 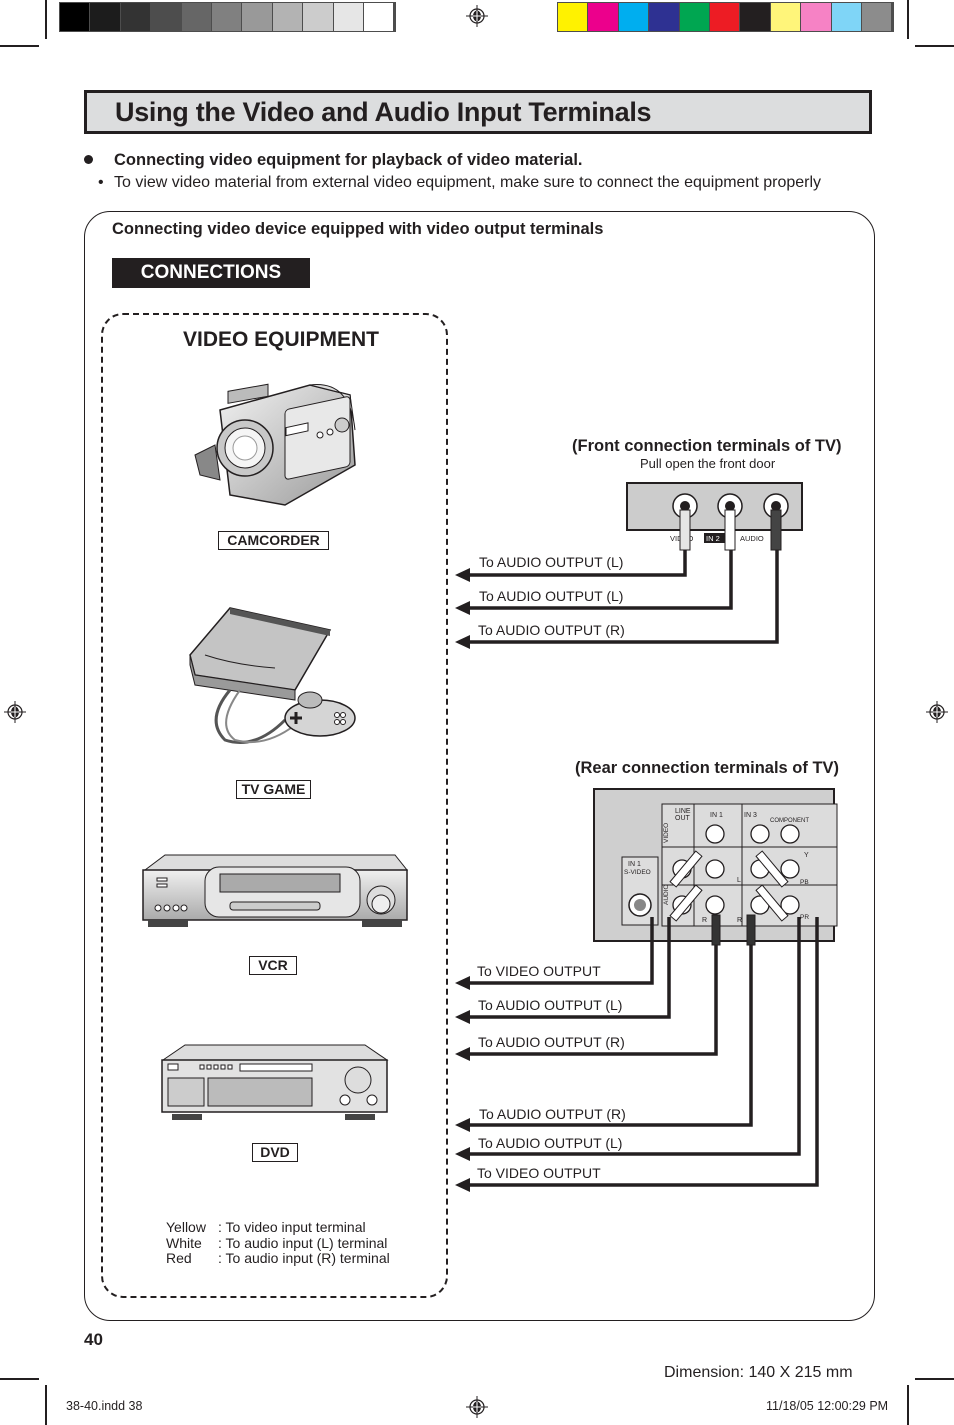 I want to click on rear-terminals-title: (Rear connection terminals of TV), so click(x=707, y=768).